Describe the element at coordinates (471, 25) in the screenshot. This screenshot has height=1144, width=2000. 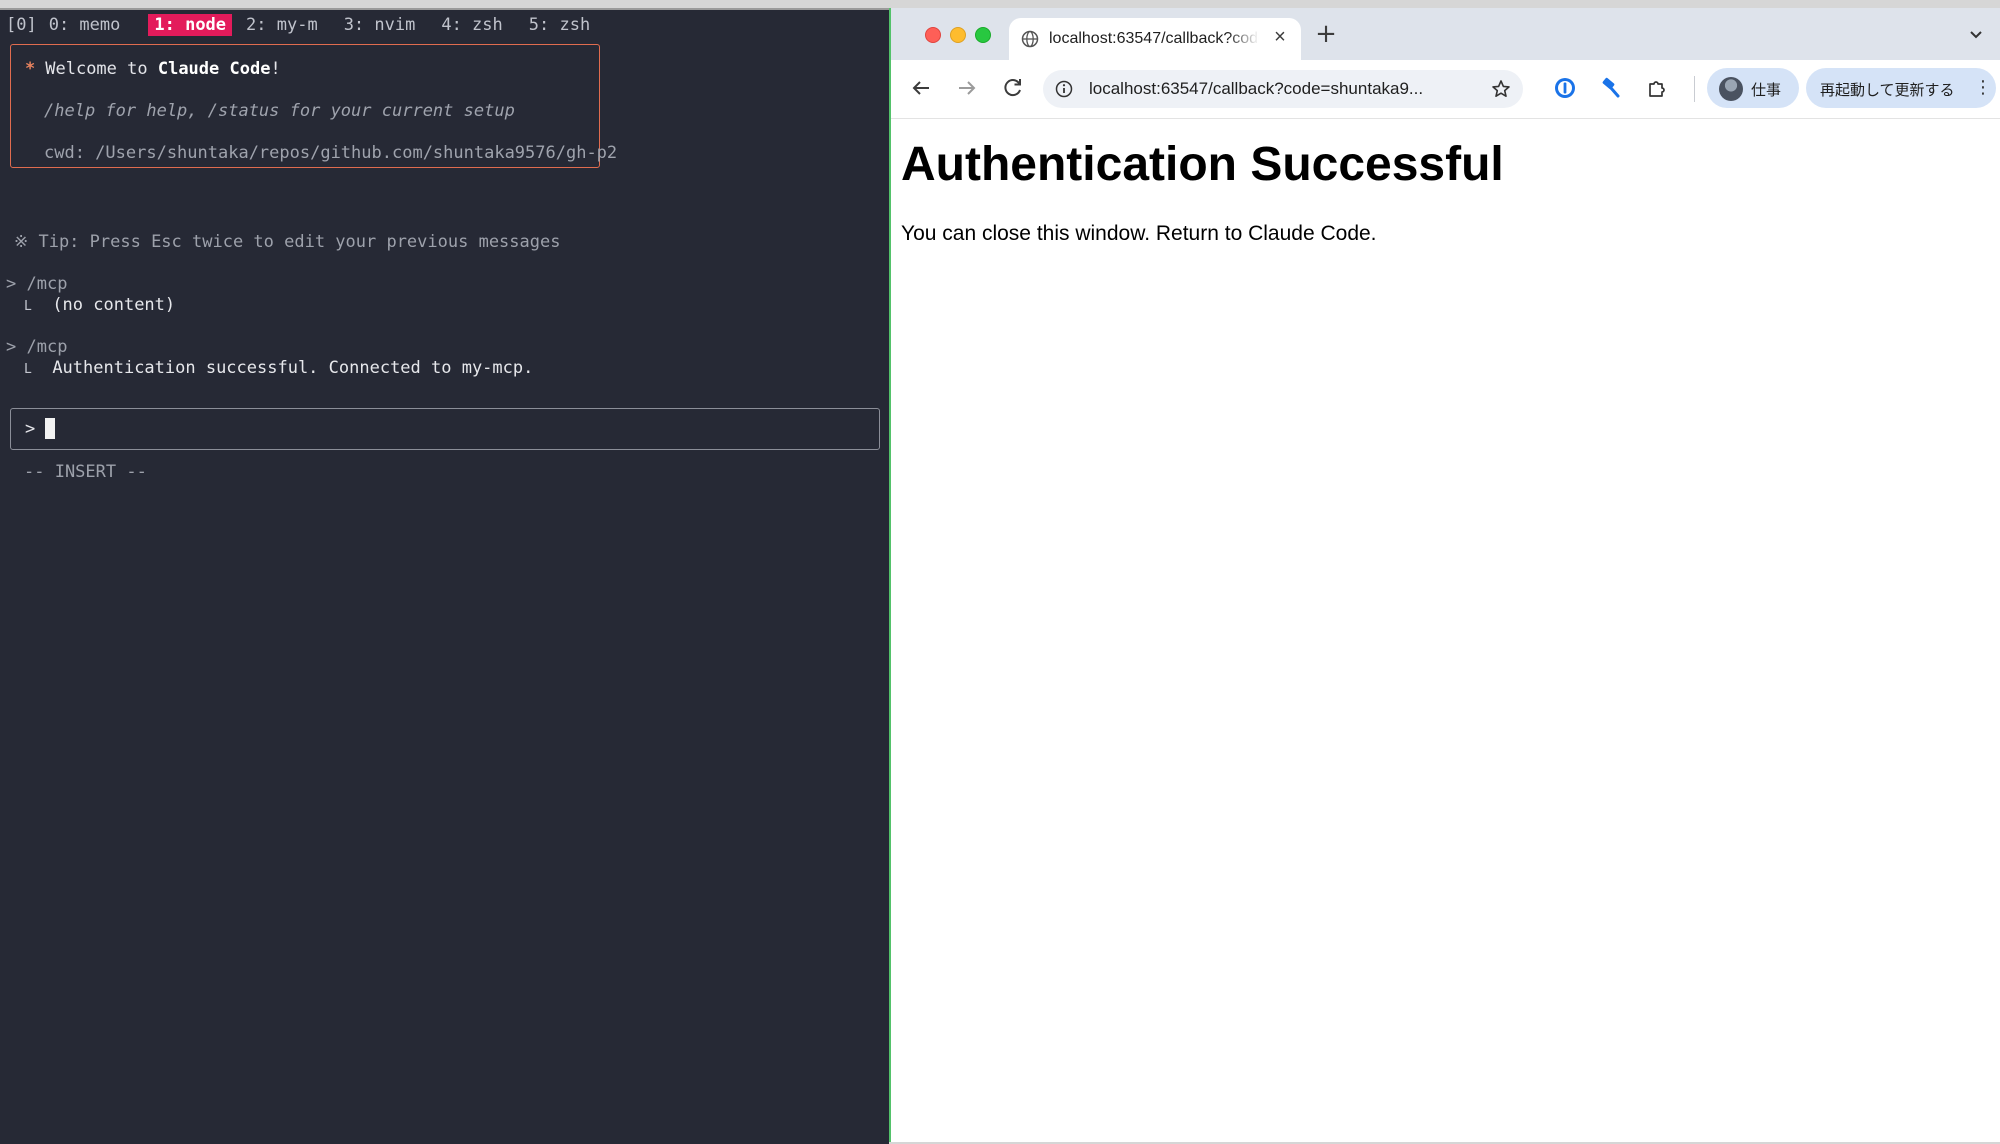
I see `tmux-window-4: 4: zsh` at that location.